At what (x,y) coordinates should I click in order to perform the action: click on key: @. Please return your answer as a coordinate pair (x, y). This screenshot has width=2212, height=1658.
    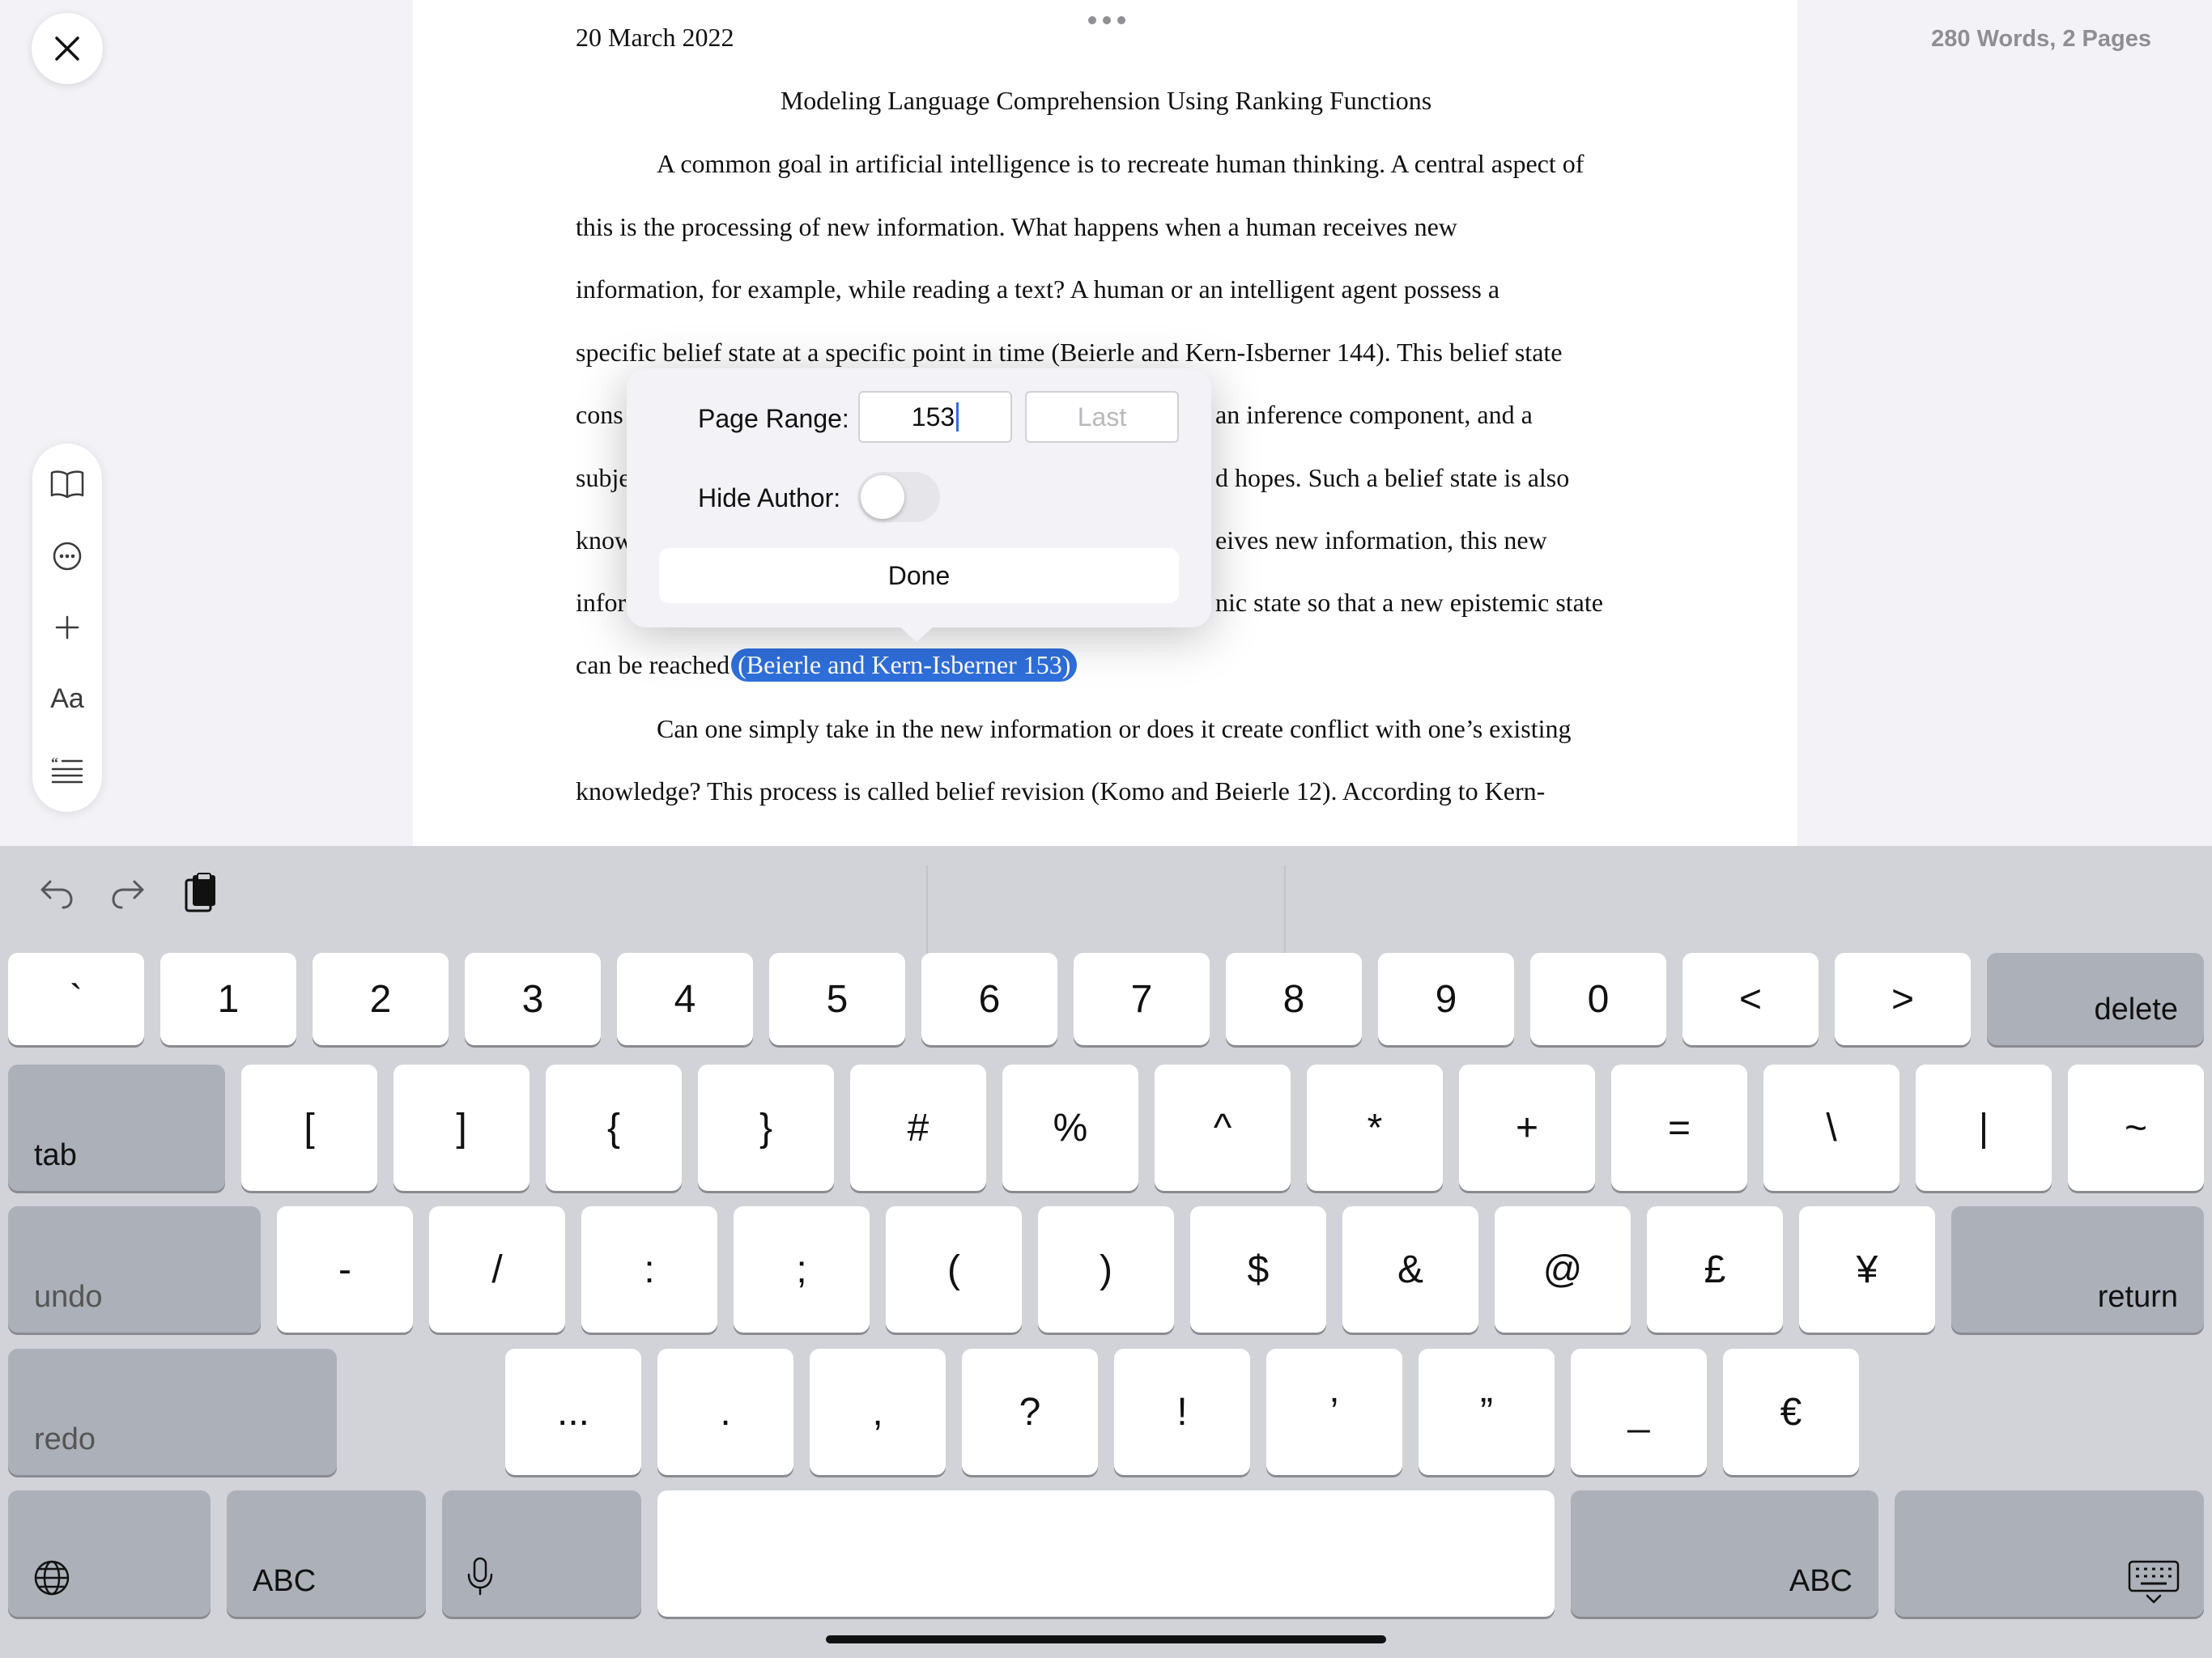
    Looking at the image, I should click on (1563, 1269).